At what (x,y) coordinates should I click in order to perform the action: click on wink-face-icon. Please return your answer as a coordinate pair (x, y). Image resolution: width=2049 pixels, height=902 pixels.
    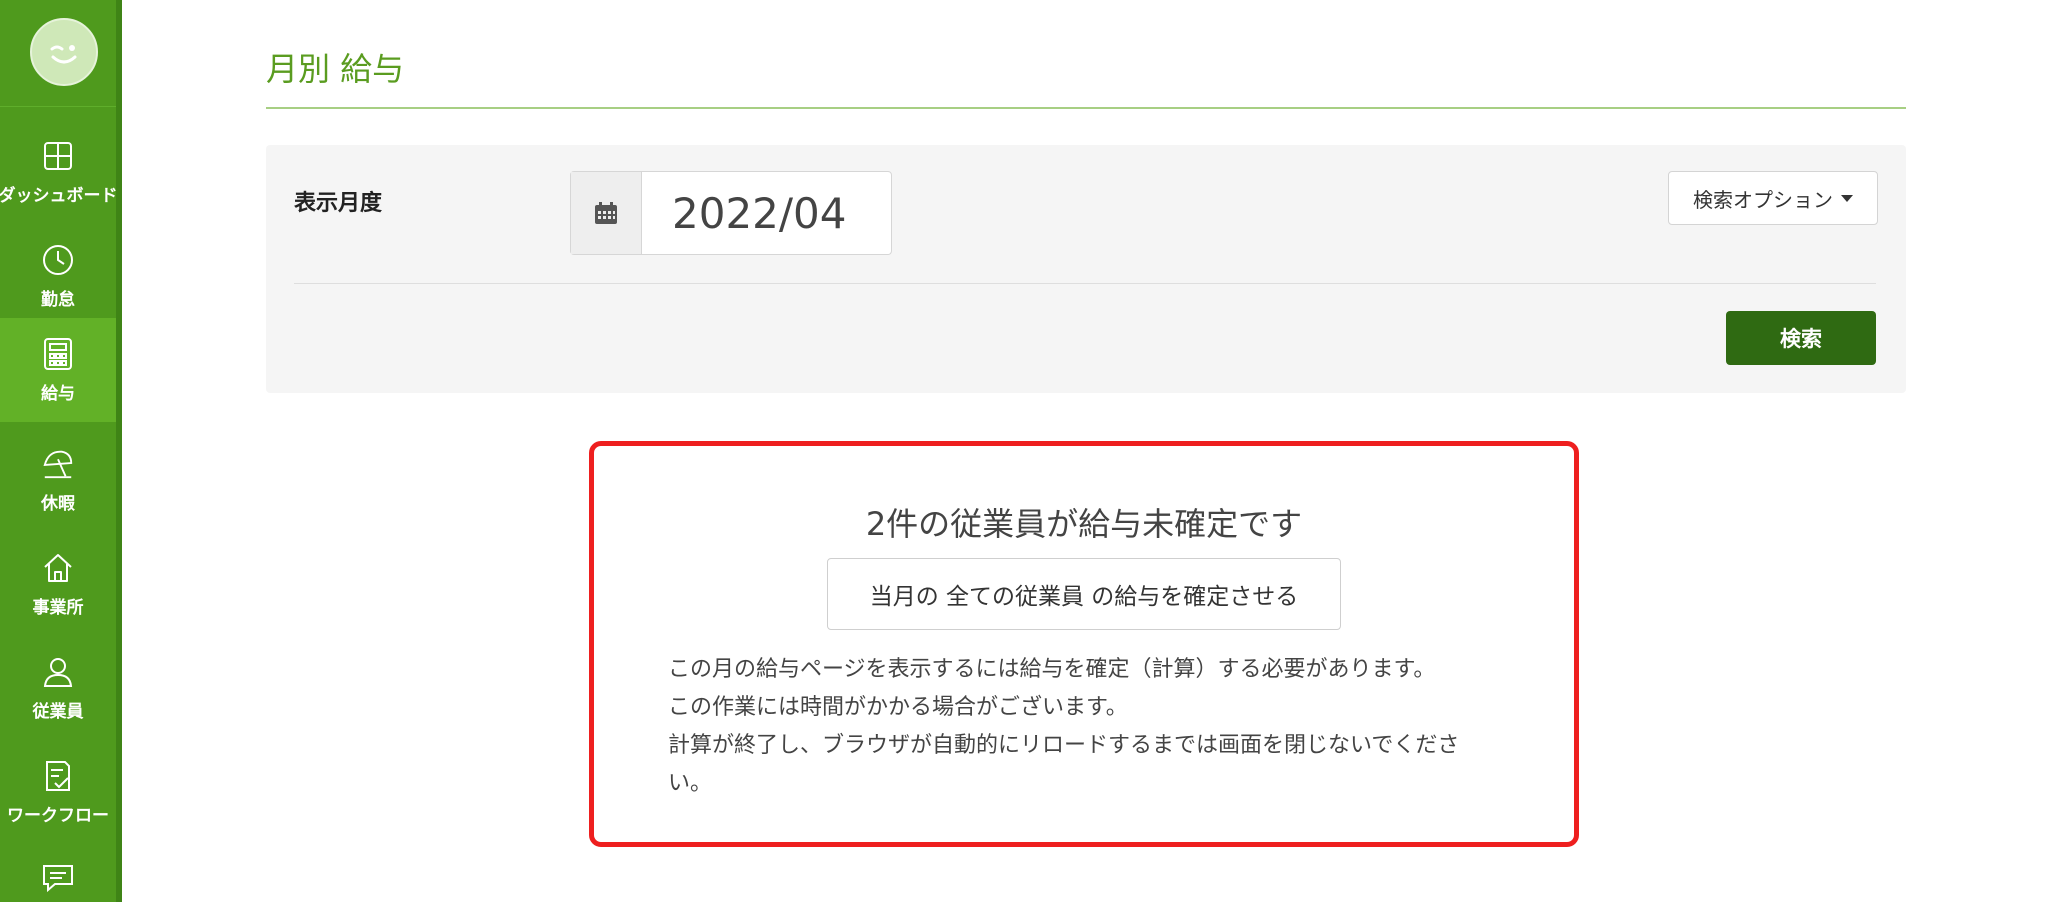
    Looking at the image, I should click on (63, 54).